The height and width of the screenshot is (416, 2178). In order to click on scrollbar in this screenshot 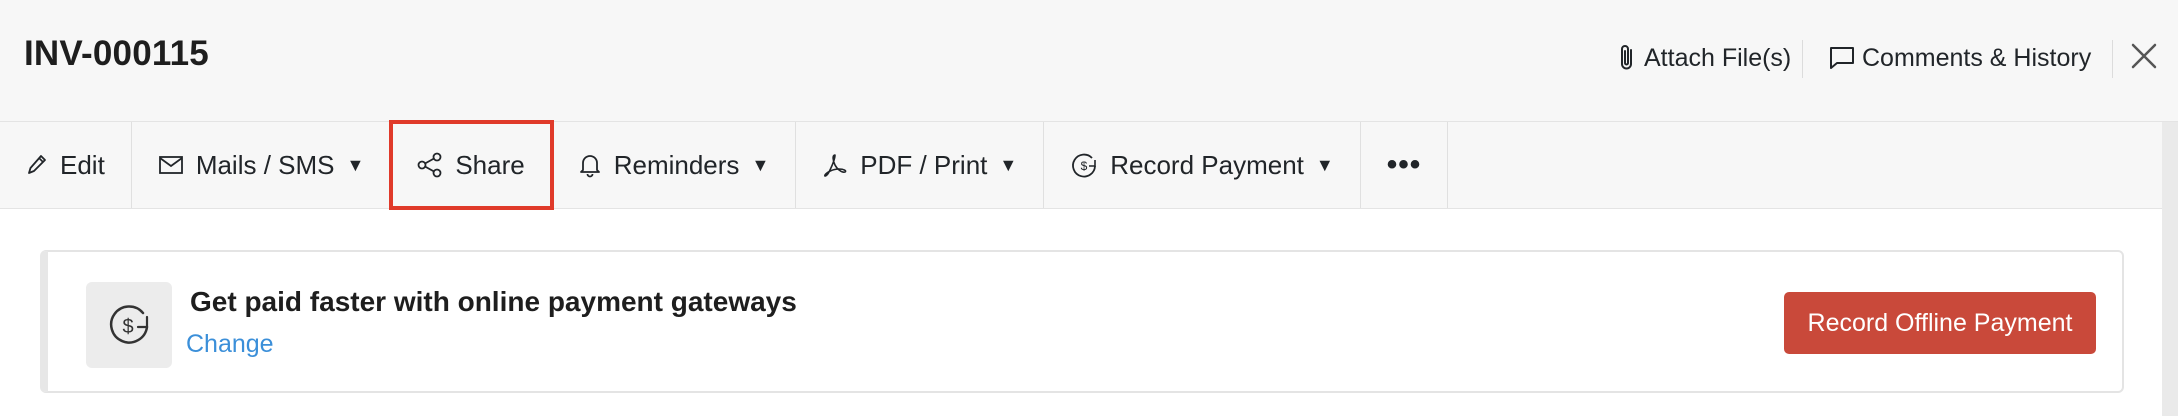, I will do `click(2170, 269)`.